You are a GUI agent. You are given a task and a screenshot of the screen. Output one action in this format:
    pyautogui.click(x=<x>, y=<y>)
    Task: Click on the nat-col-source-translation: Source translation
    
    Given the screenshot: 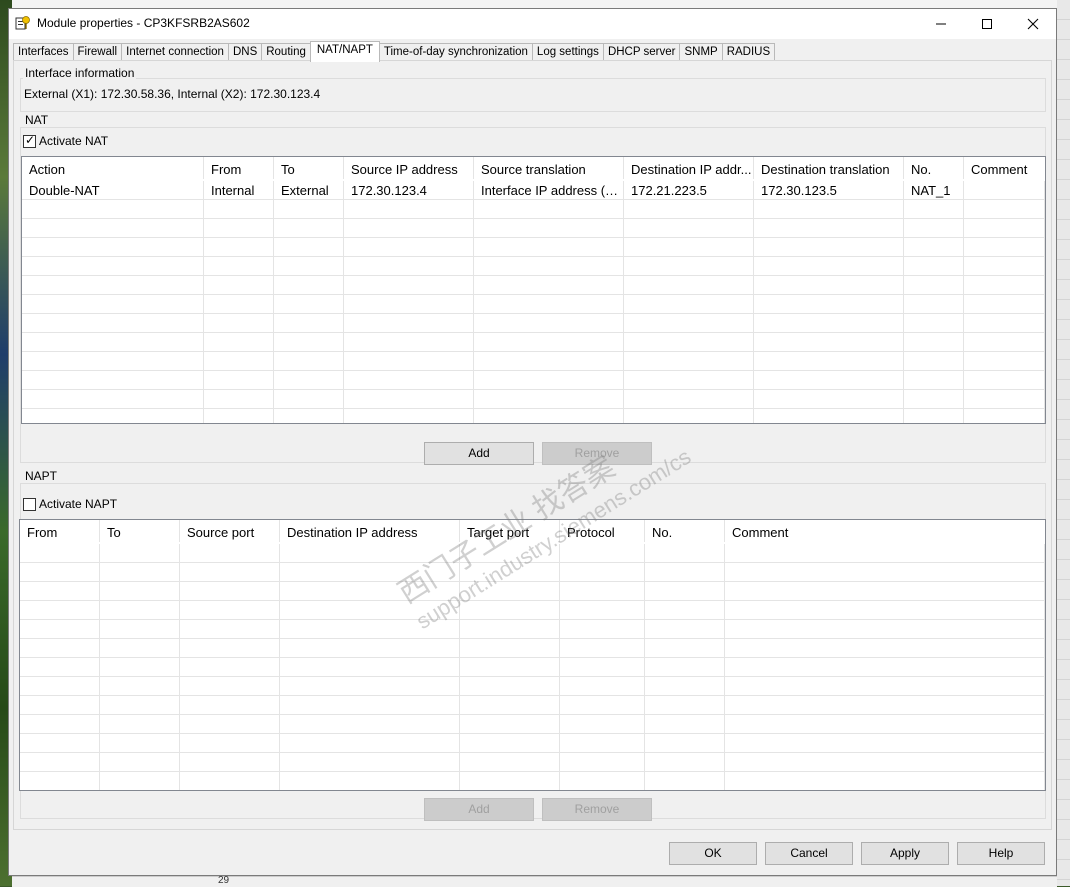 What is the action you would take?
    pyautogui.click(x=549, y=168)
    